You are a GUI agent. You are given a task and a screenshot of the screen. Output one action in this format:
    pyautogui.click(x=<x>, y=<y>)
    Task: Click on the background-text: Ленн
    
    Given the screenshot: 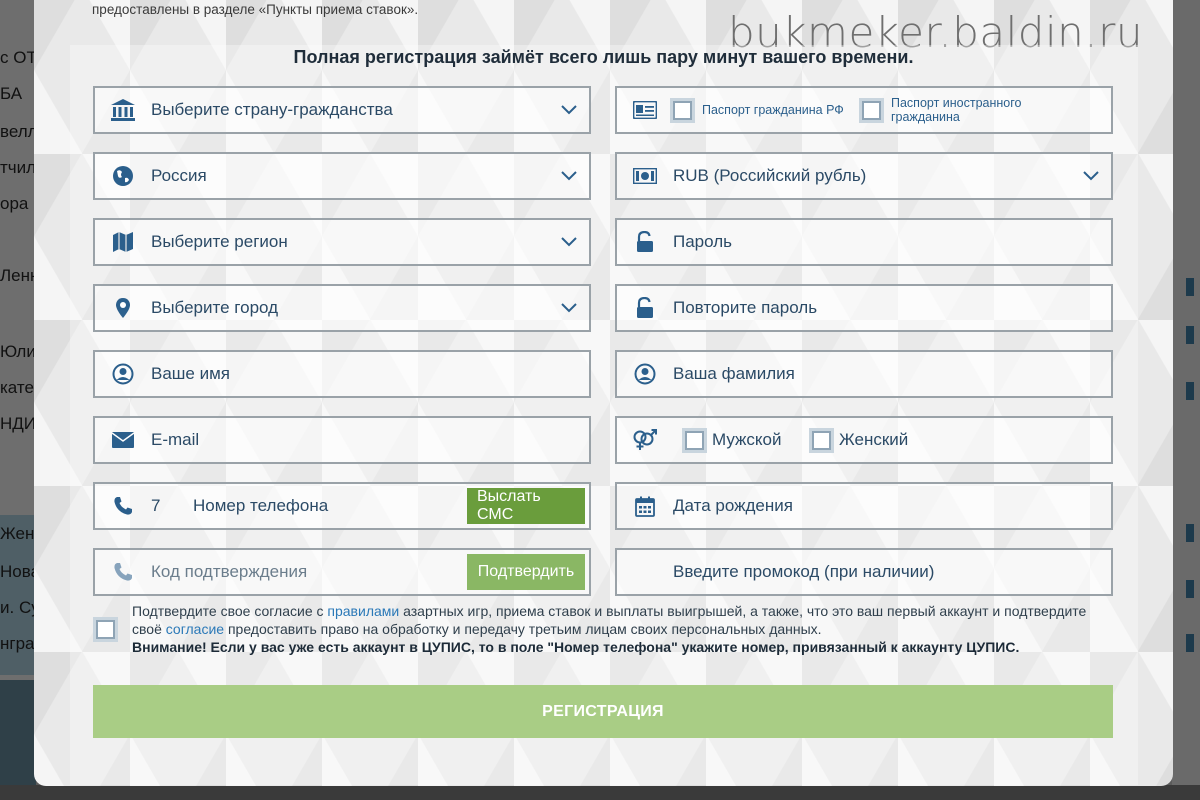 What is the action you would take?
    pyautogui.click(x=18, y=275)
    